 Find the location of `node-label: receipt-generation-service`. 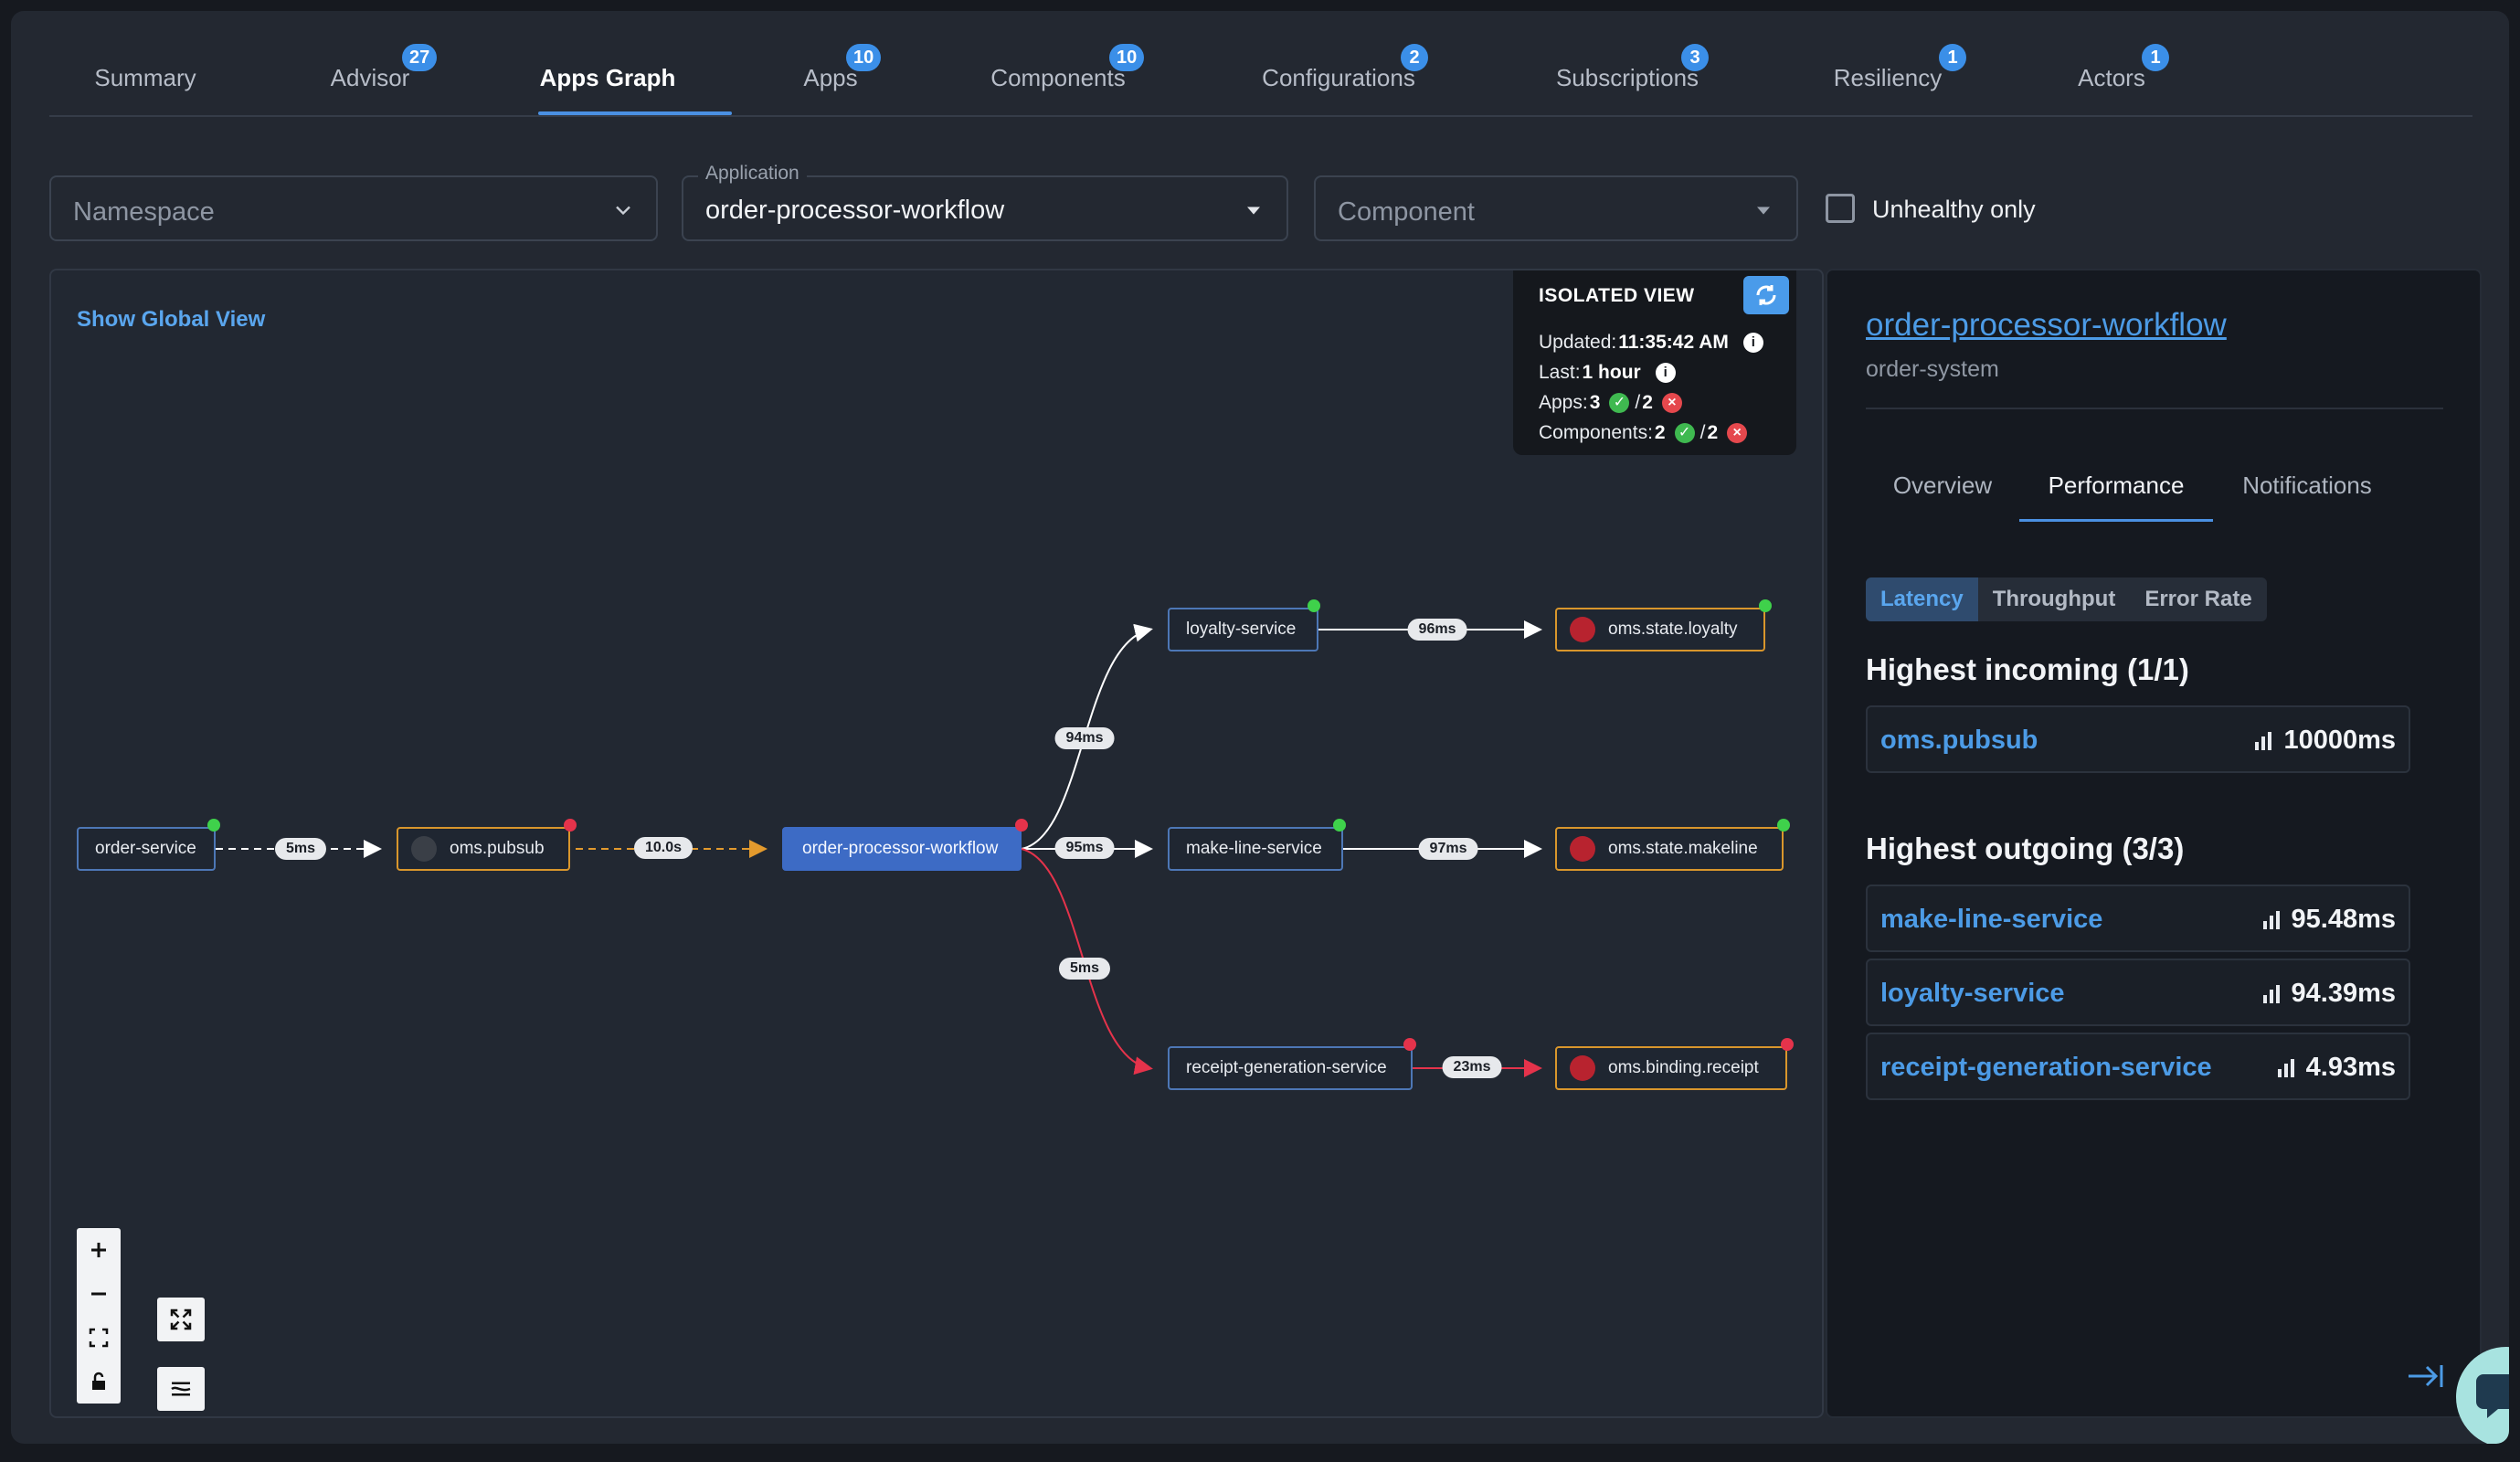

node-label: receipt-generation-service is located at coordinates (1287, 1067).